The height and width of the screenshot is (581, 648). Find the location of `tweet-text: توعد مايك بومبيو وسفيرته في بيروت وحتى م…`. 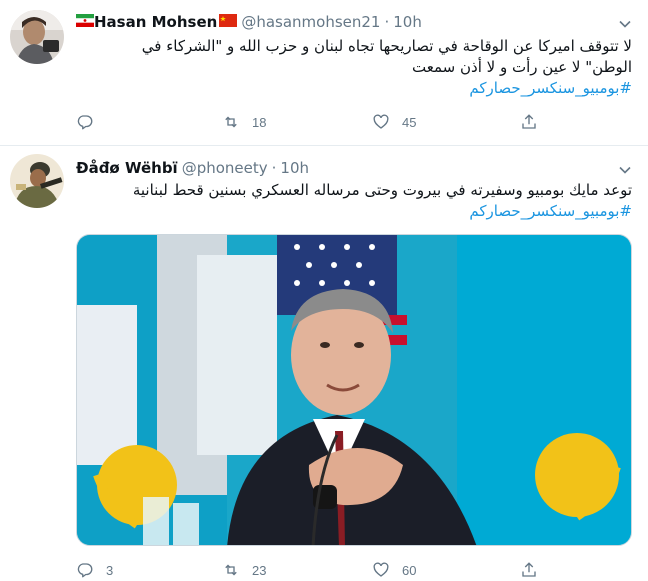

tweet-text: توعد مايك بومبيو وسفيرته في بيروت وحتى م… is located at coordinates (354, 201).